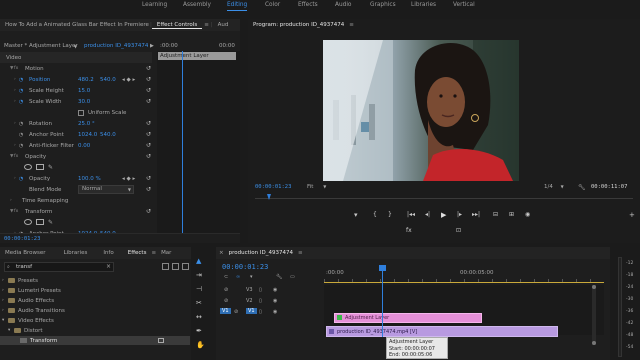 Image resolution: width=640 pixels, height=360 pixels. I want to click on position-row: › ◔ Position 480.2 540.0 ◂ ◆ ▸ ↺, so click(76, 79).